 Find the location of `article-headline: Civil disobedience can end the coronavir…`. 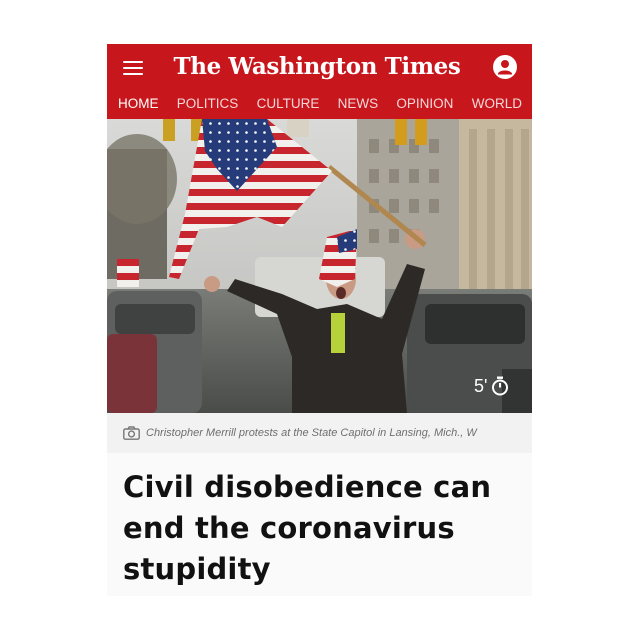

article-headline: Civil disobedience can end the coronavir… is located at coordinates (320, 528).